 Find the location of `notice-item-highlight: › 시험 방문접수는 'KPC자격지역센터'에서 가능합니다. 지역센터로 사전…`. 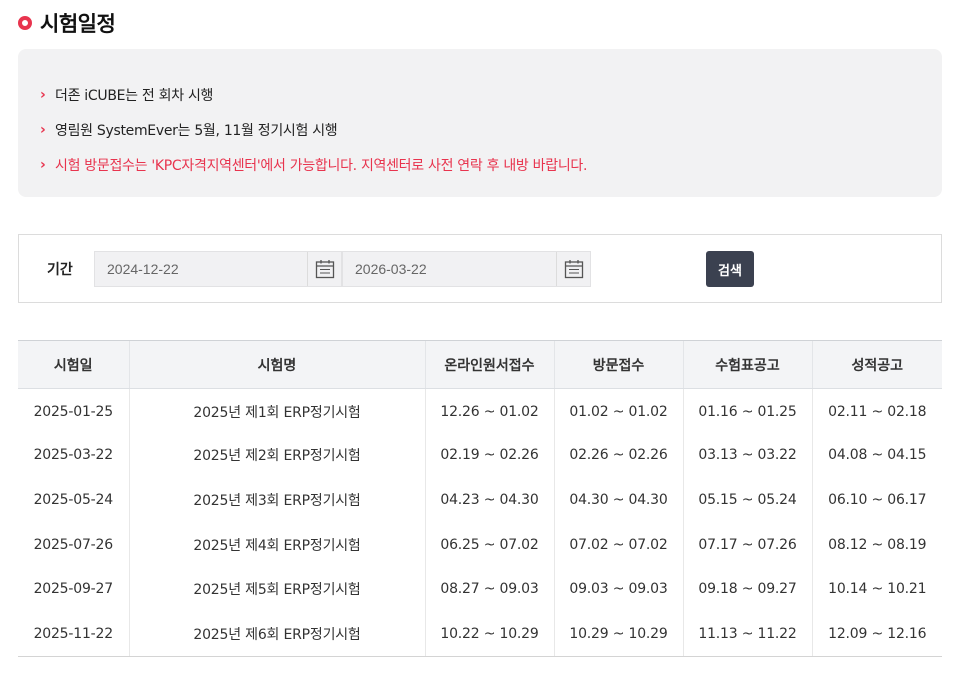

notice-item-highlight: › 시험 방문접수는 'KPC자격지역센터'에서 가능합니다. 지역센터로 사전… is located at coordinates (480, 164).